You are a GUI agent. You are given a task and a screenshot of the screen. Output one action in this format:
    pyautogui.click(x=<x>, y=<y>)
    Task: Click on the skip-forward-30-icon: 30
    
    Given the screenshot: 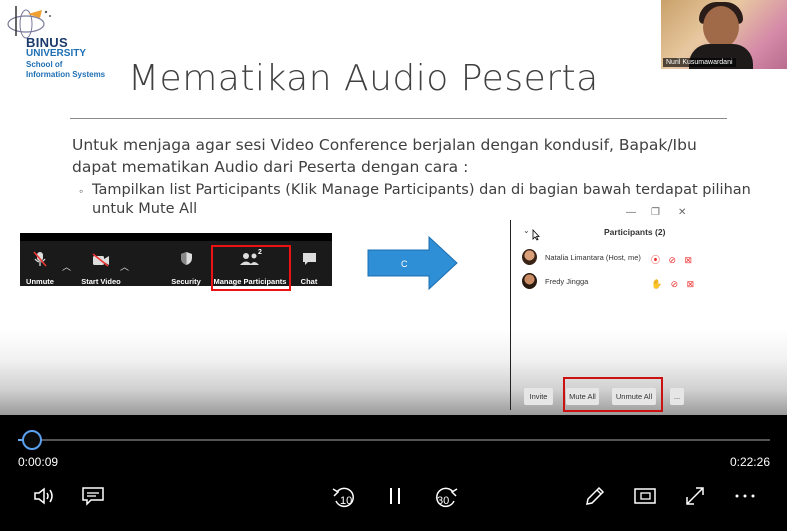 What is the action you would take?
    pyautogui.click(x=447, y=497)
    